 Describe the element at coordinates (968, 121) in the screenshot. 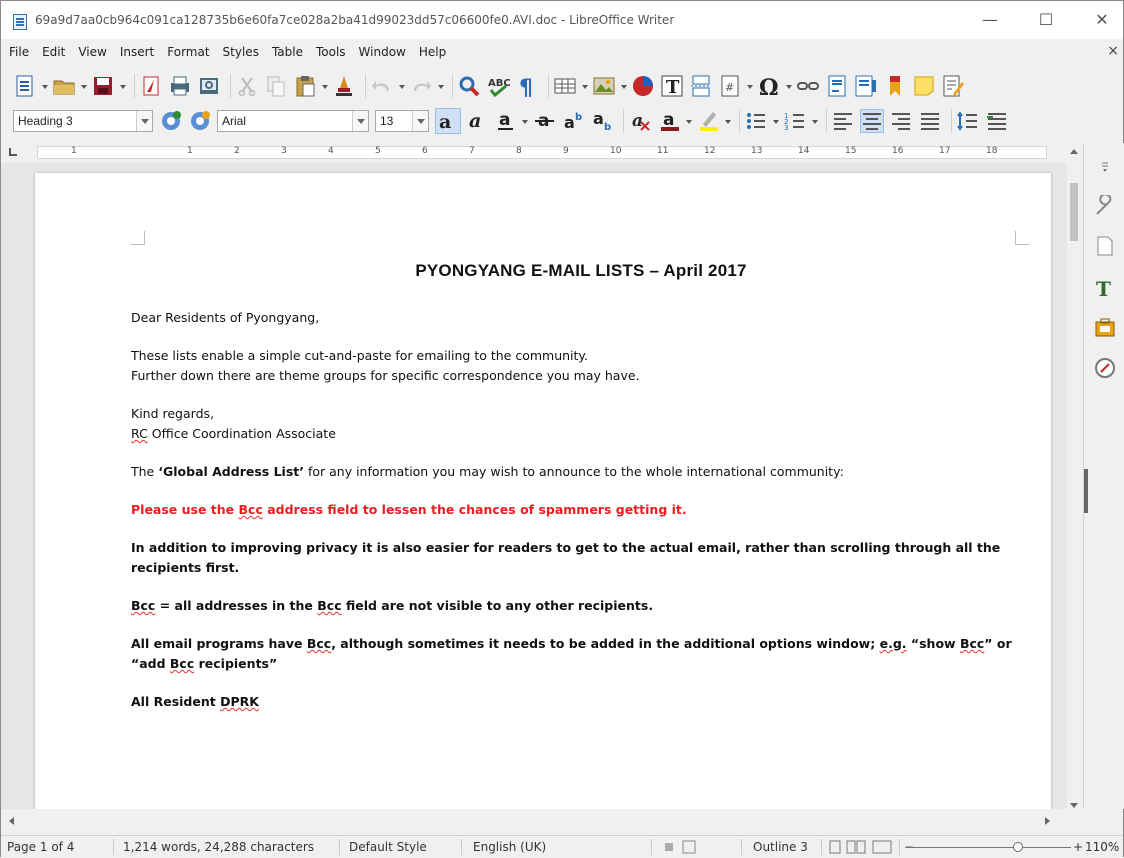

I see `line-spacing-icon` at that location.